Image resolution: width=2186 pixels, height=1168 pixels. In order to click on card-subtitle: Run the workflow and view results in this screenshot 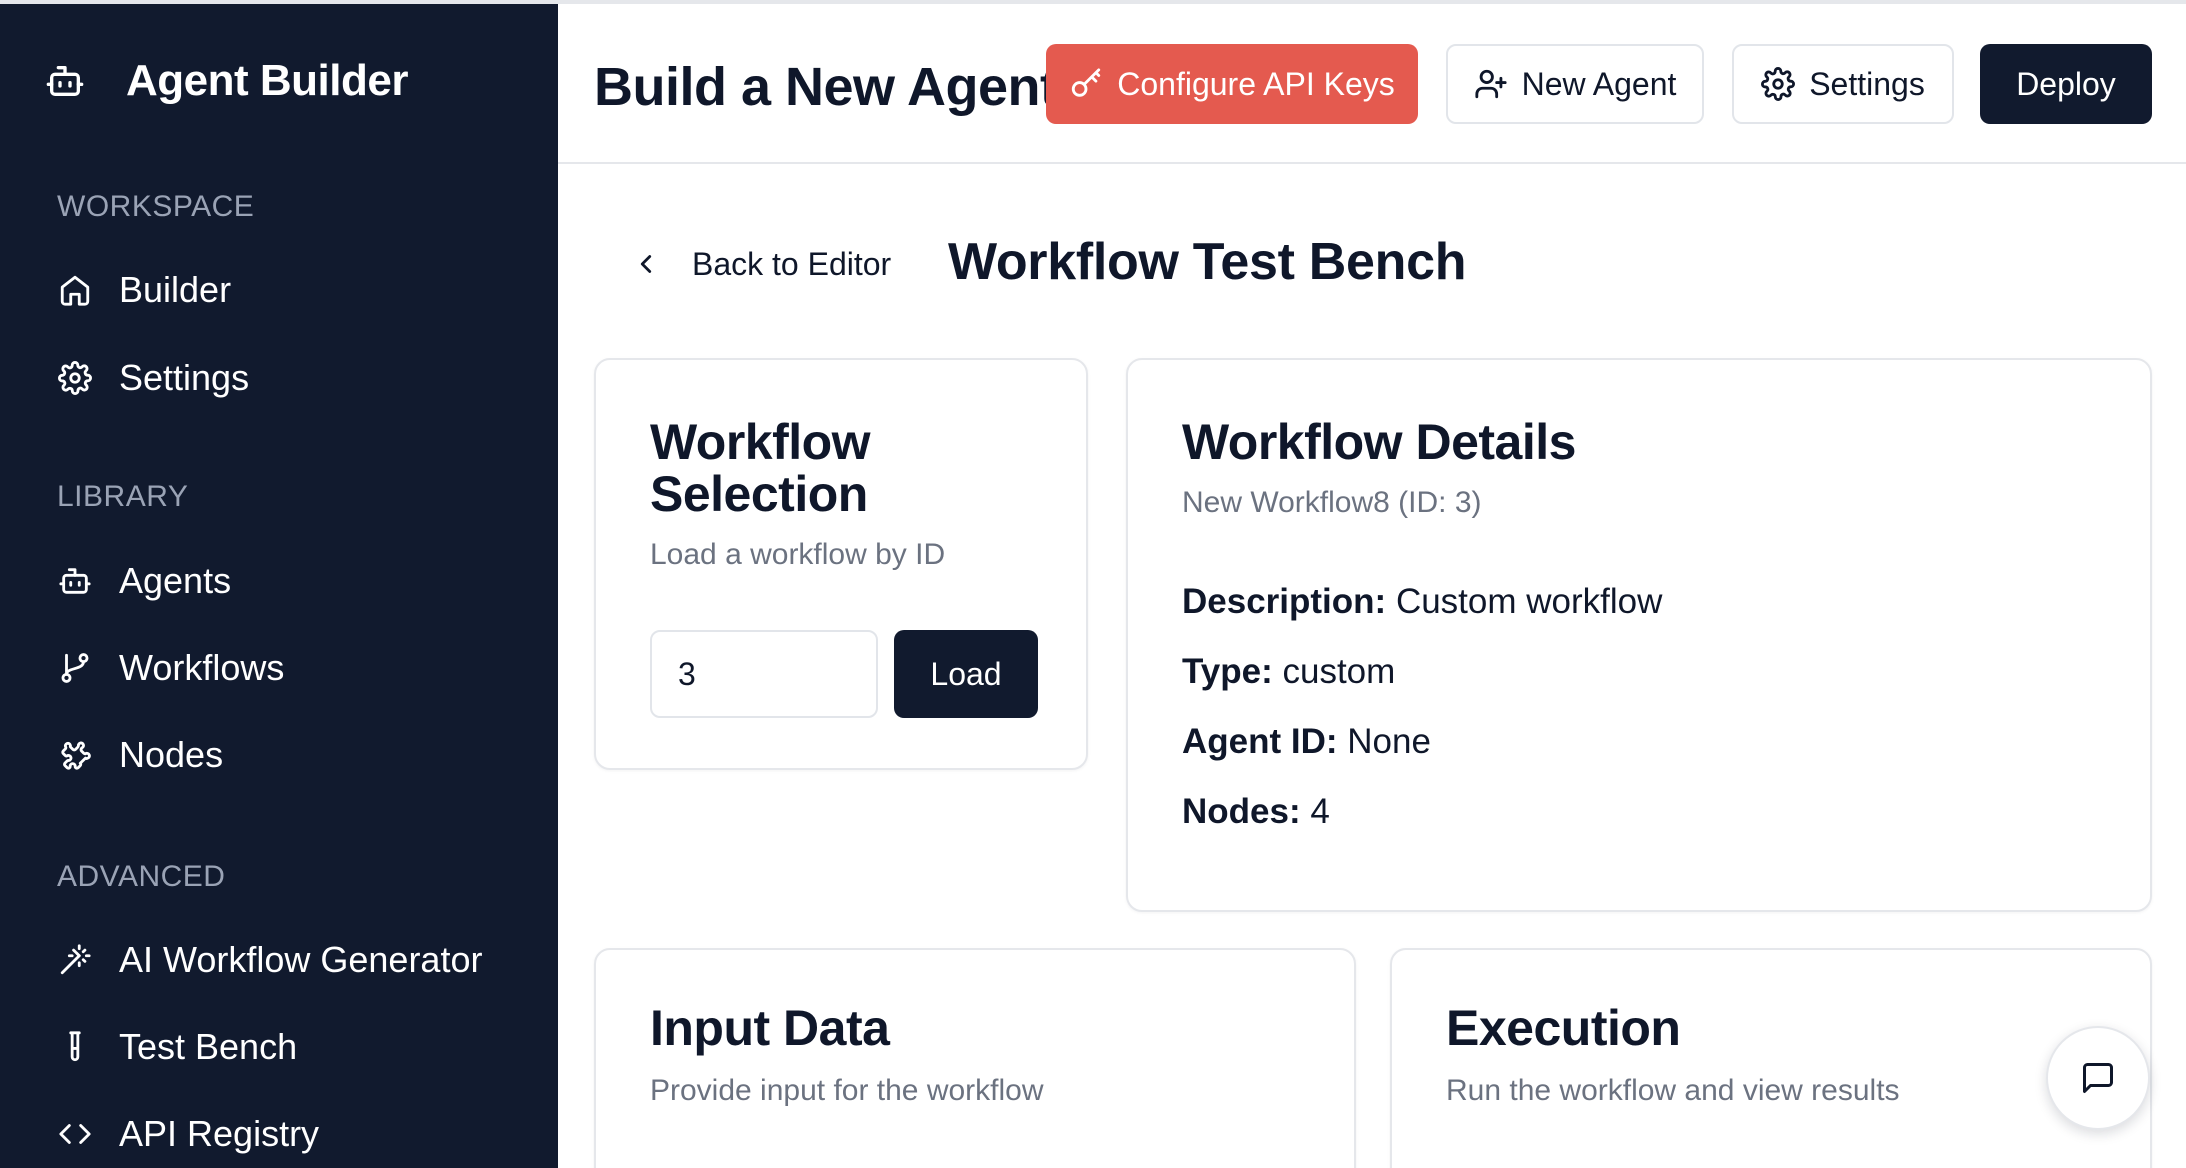, I will do `click(1673, 1090)`.